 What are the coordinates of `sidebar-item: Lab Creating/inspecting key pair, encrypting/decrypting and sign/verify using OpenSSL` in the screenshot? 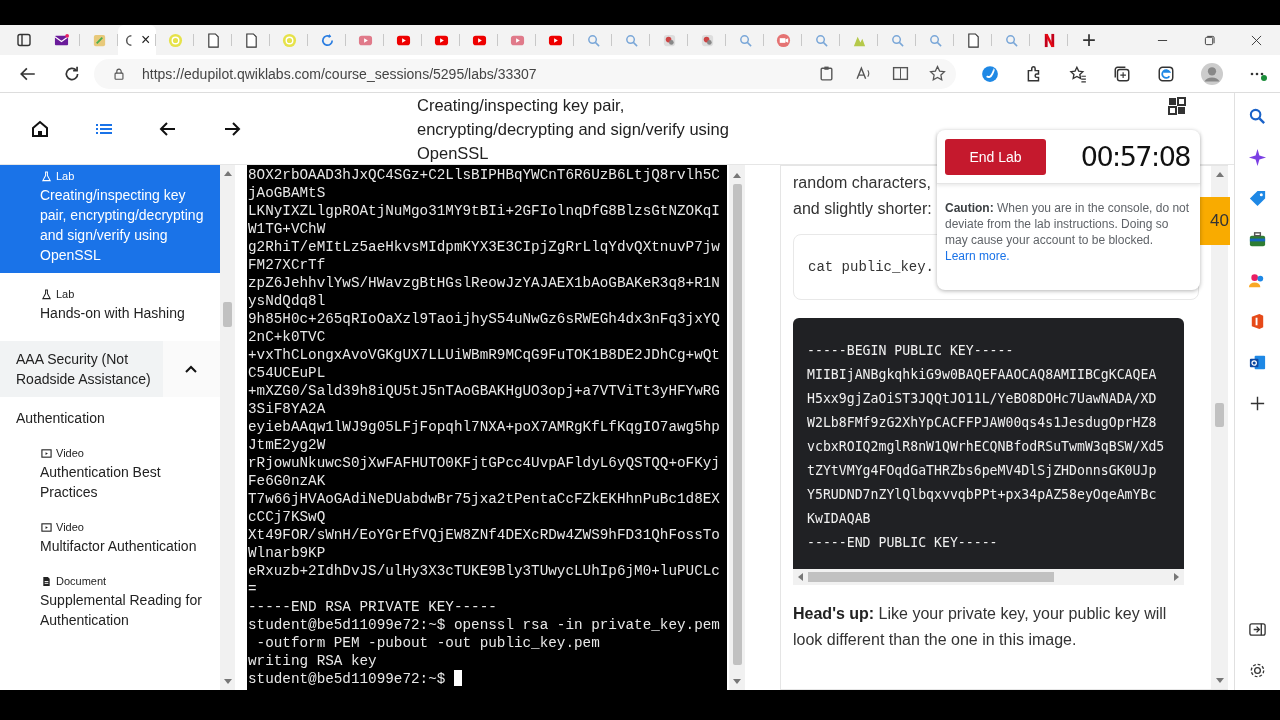 It's located at (110, 219).